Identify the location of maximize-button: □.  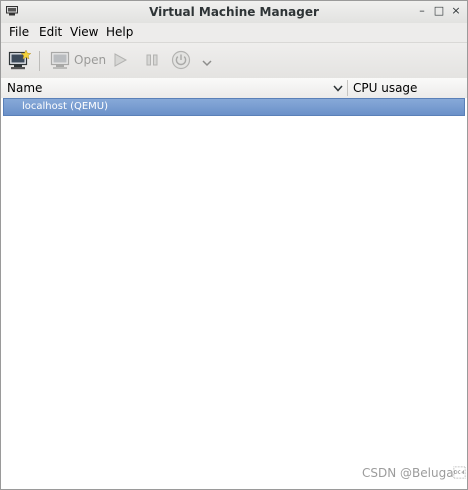
(439, 11).